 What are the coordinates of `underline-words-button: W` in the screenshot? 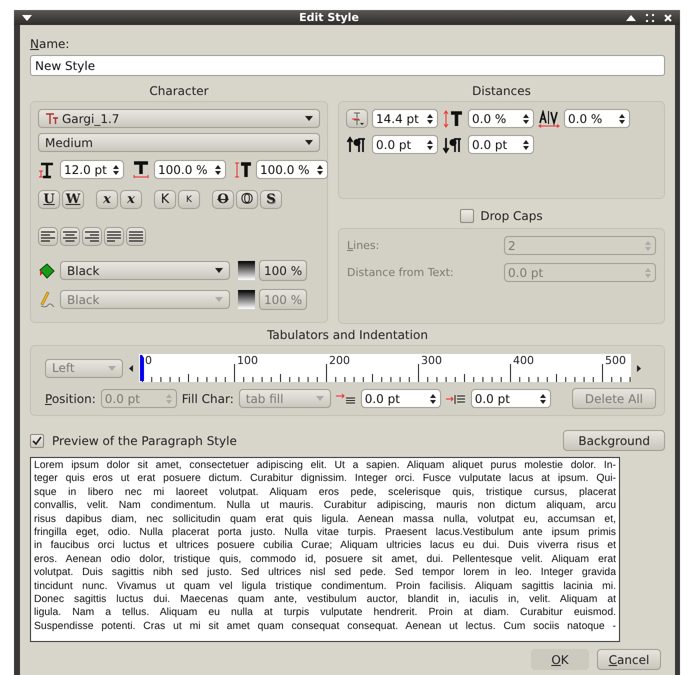 It's located at (73, 199).